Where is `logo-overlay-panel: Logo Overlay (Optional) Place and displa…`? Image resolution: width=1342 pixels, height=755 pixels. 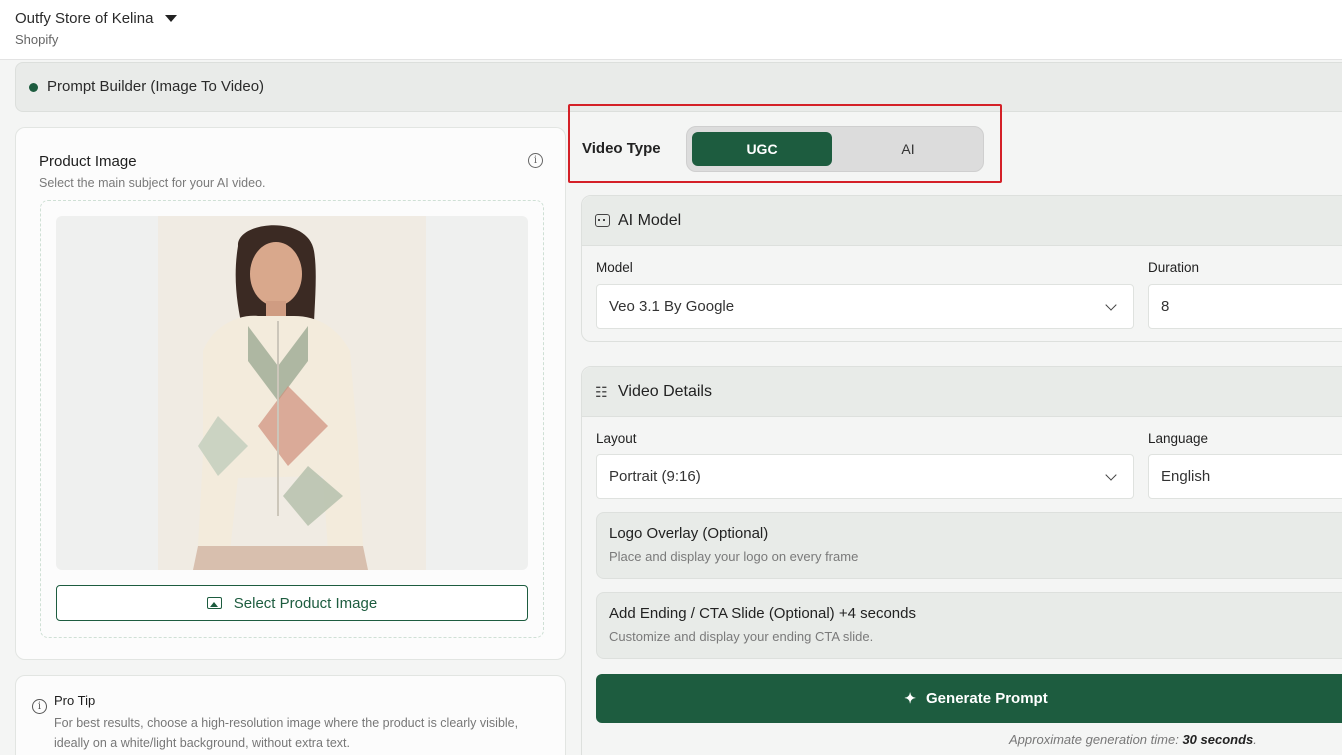 logo-overlay-panel: Logo Overlay (Optional) Place and displa… is located at coordinates (969, 545).